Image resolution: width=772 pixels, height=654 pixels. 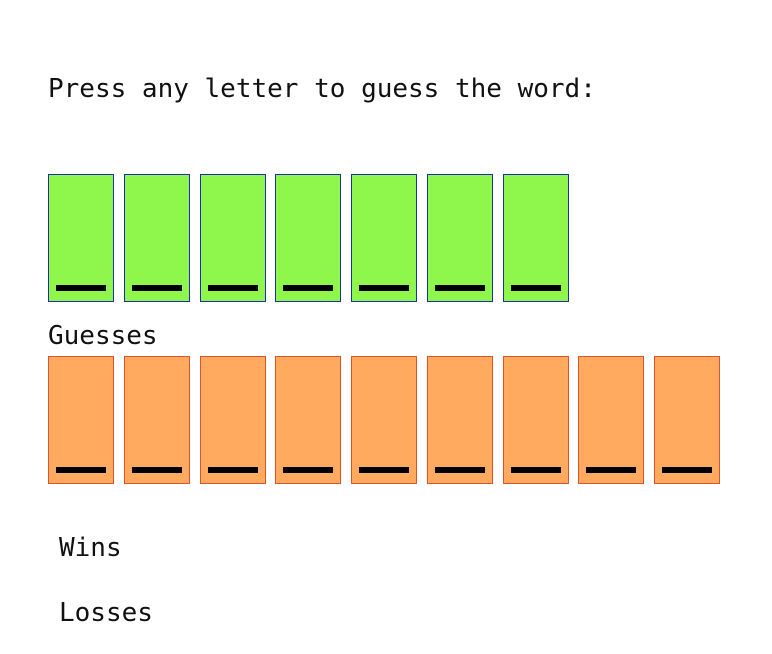 I want to click on game-prompt: Press any letter to guess the word:, so click(x=322, y=89).